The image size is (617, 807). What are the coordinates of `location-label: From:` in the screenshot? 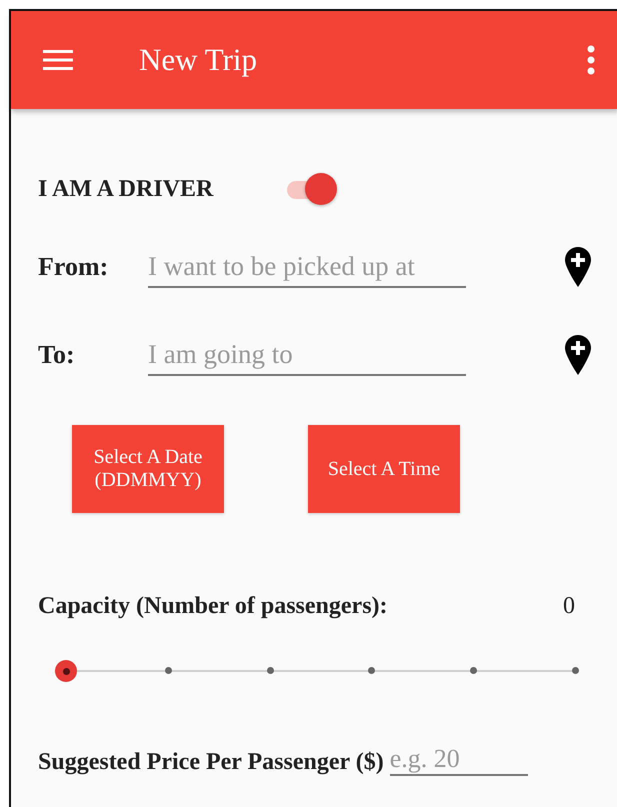 It's located at (74, 267).